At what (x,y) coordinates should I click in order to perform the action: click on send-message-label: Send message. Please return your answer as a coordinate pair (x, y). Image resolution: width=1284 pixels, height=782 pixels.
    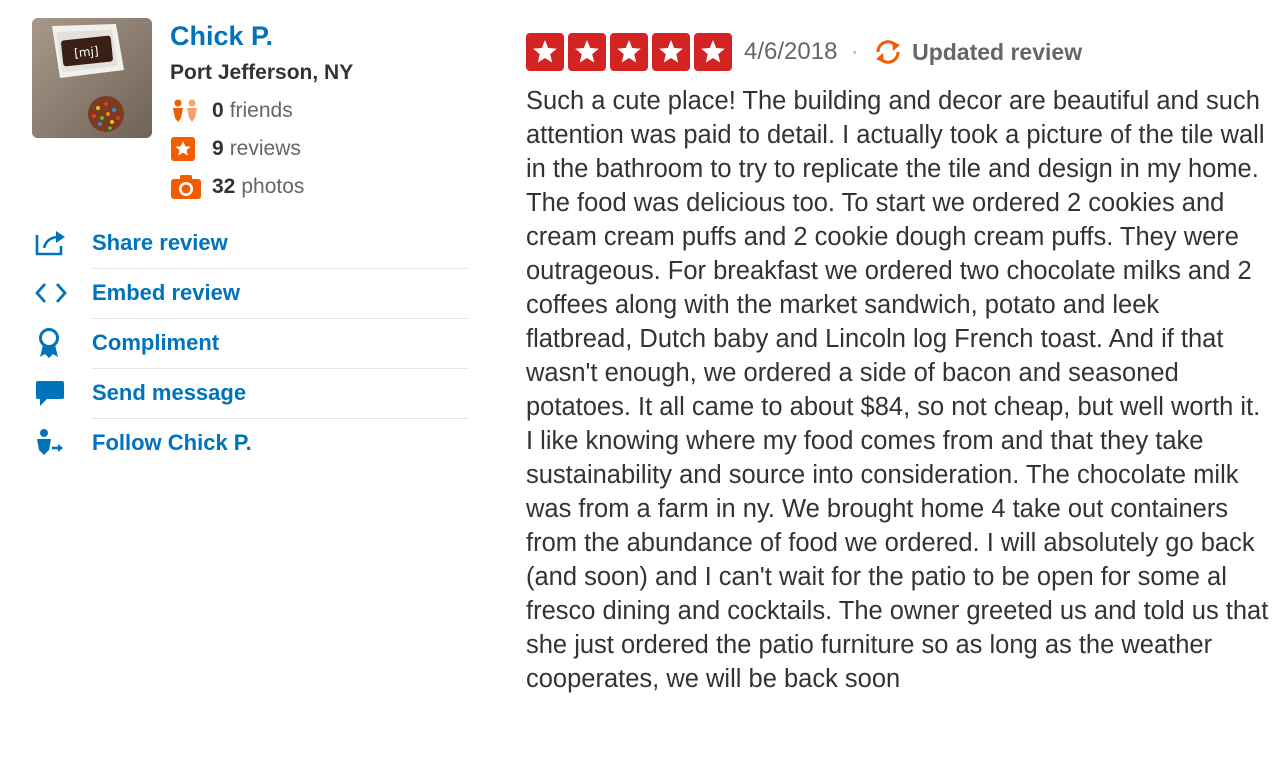
    Looking at the image, I should click on (169, 393).